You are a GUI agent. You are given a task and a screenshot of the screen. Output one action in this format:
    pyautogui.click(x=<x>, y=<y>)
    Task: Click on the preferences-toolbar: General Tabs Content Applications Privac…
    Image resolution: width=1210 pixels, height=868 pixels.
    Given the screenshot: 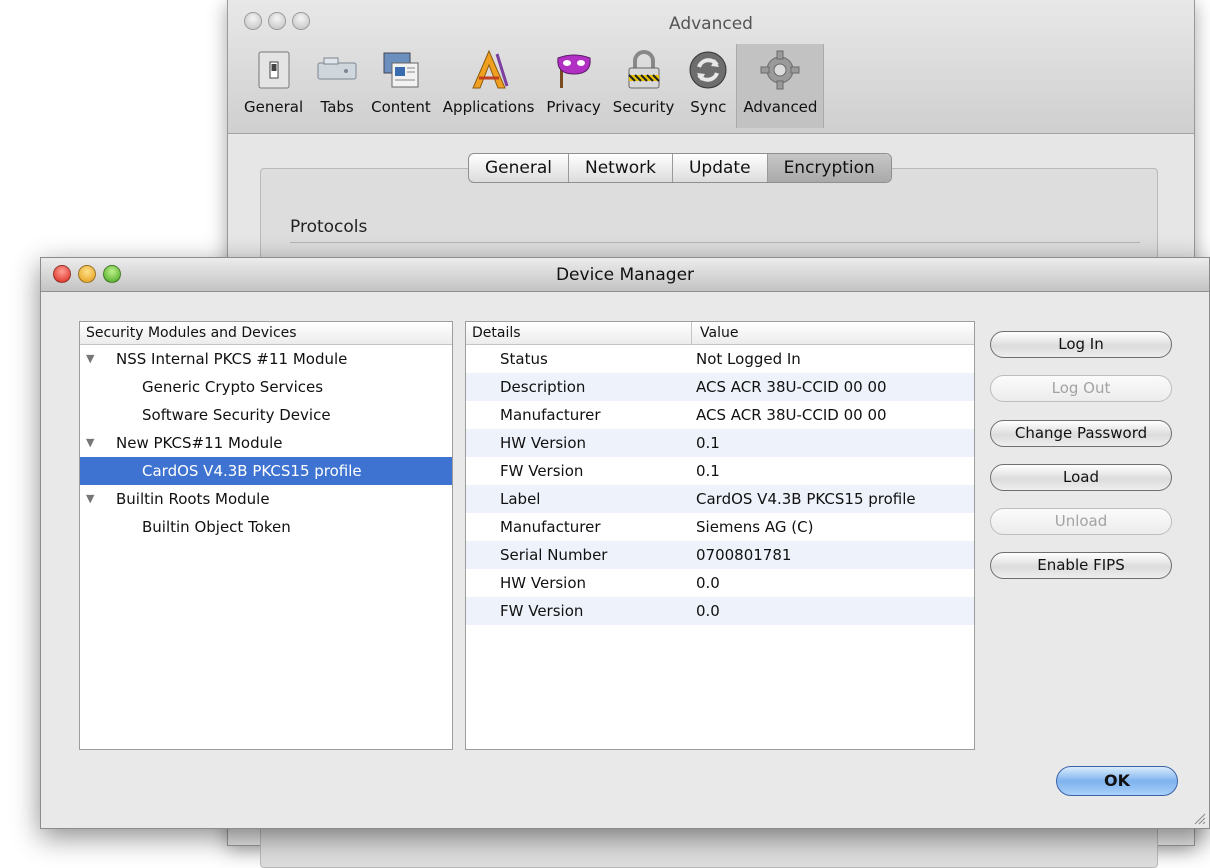 What is the action you would take?
    pyautogui.click(x=531, y=86)
    